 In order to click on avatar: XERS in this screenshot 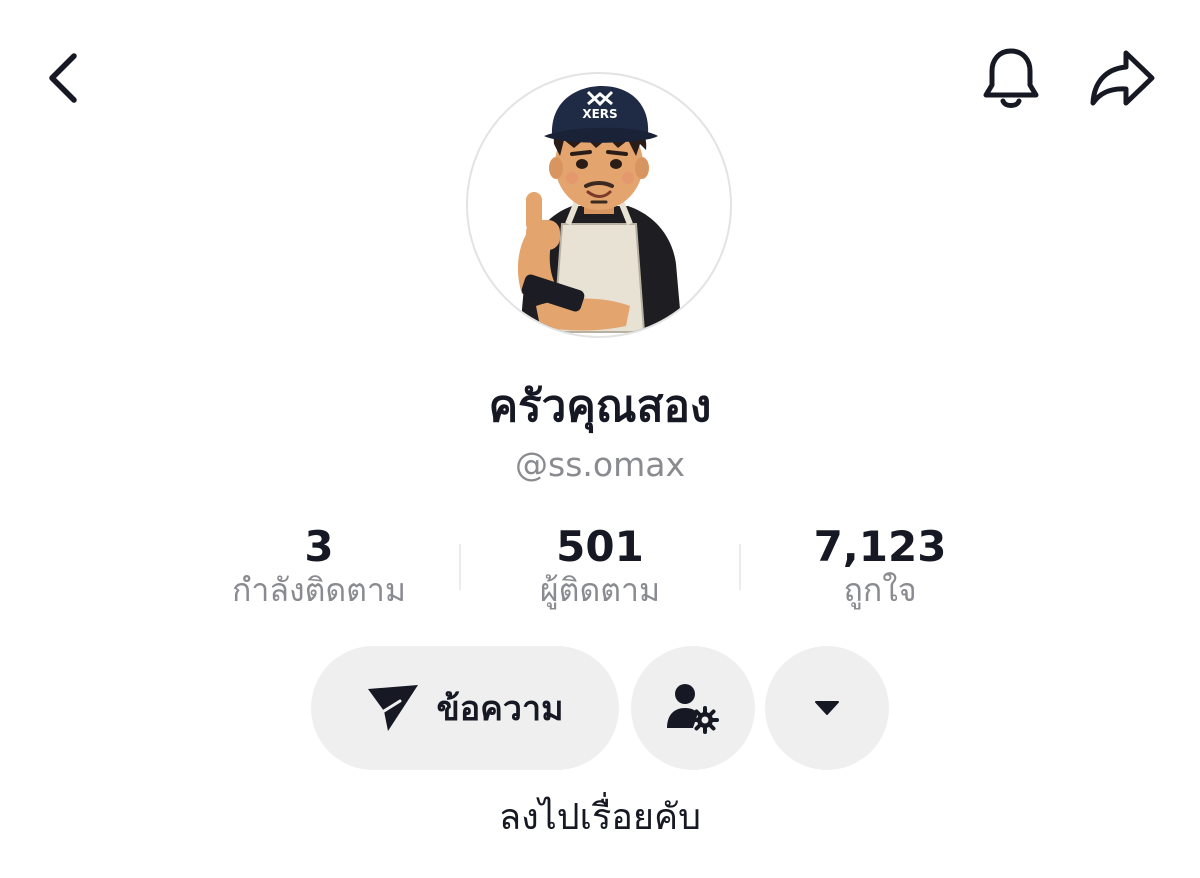, I will do `click(599, 205)`.